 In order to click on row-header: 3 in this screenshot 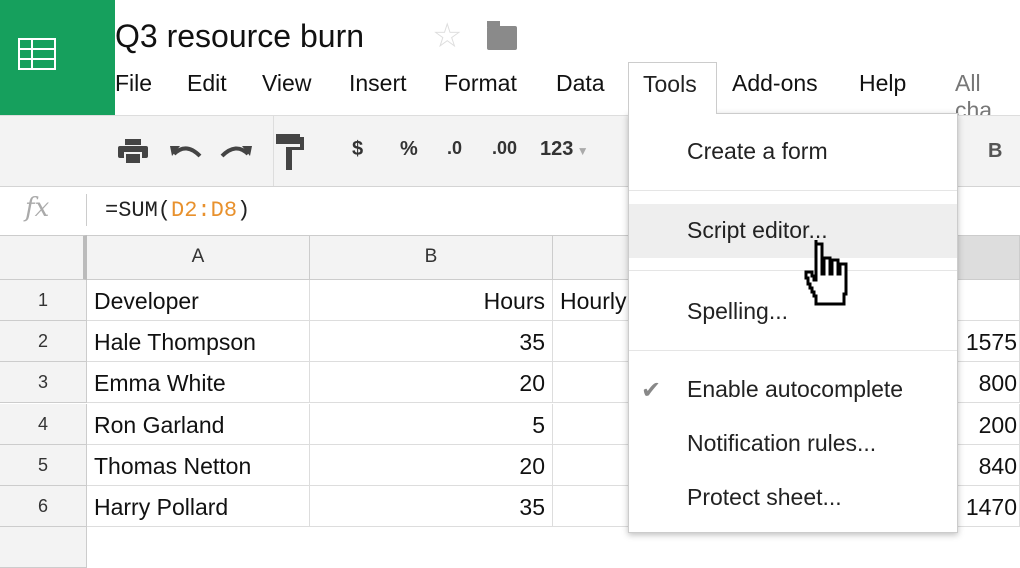, I will do `click(43, 383)`.